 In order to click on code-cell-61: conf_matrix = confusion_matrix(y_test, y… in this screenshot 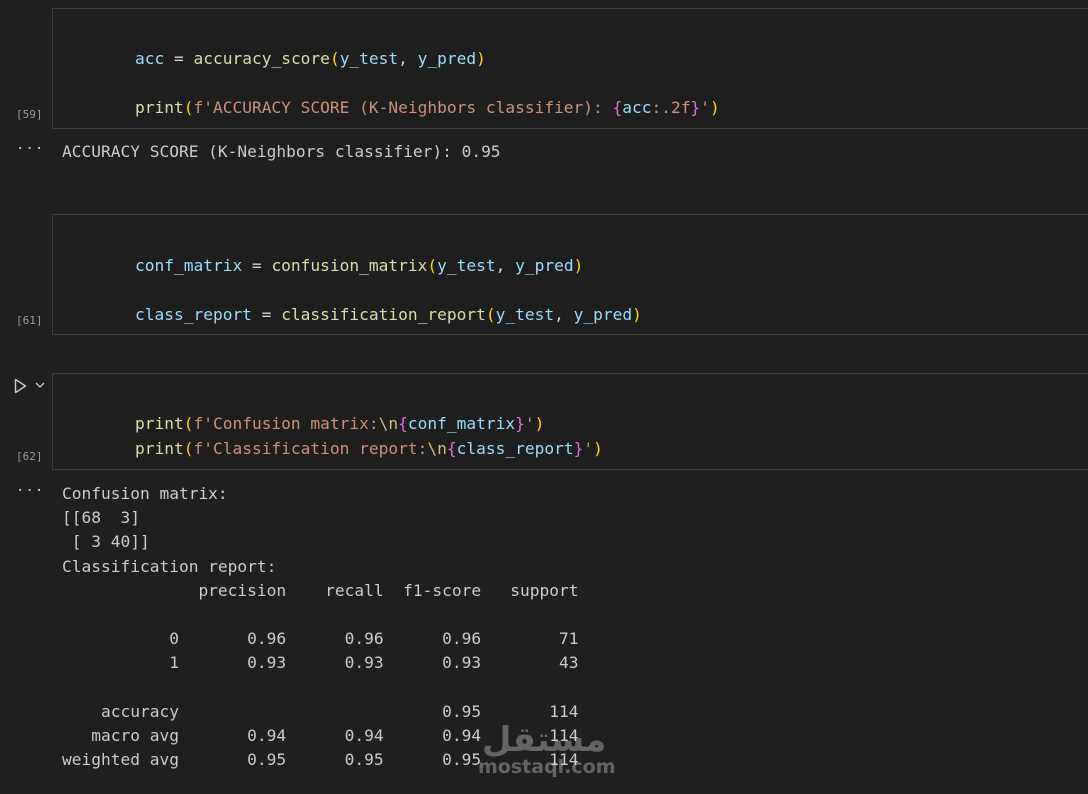, I will do `click(570, 274)`.